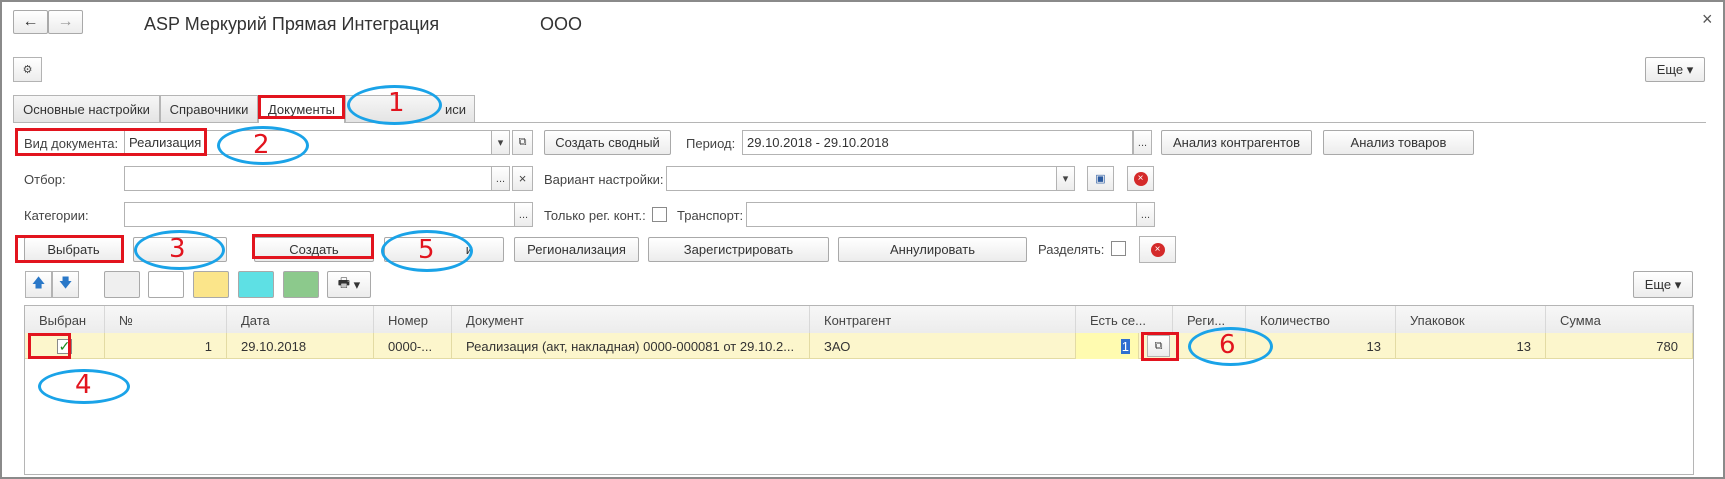  Describe the element at coordinates (177, 249) in the screenshot. I see `annotation-number-3: 3` at that location.